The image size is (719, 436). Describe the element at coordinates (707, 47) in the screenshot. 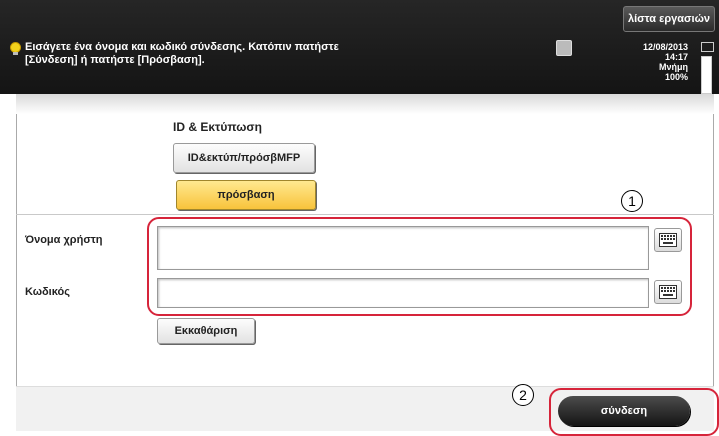

I see `envelope-icon` at that location.